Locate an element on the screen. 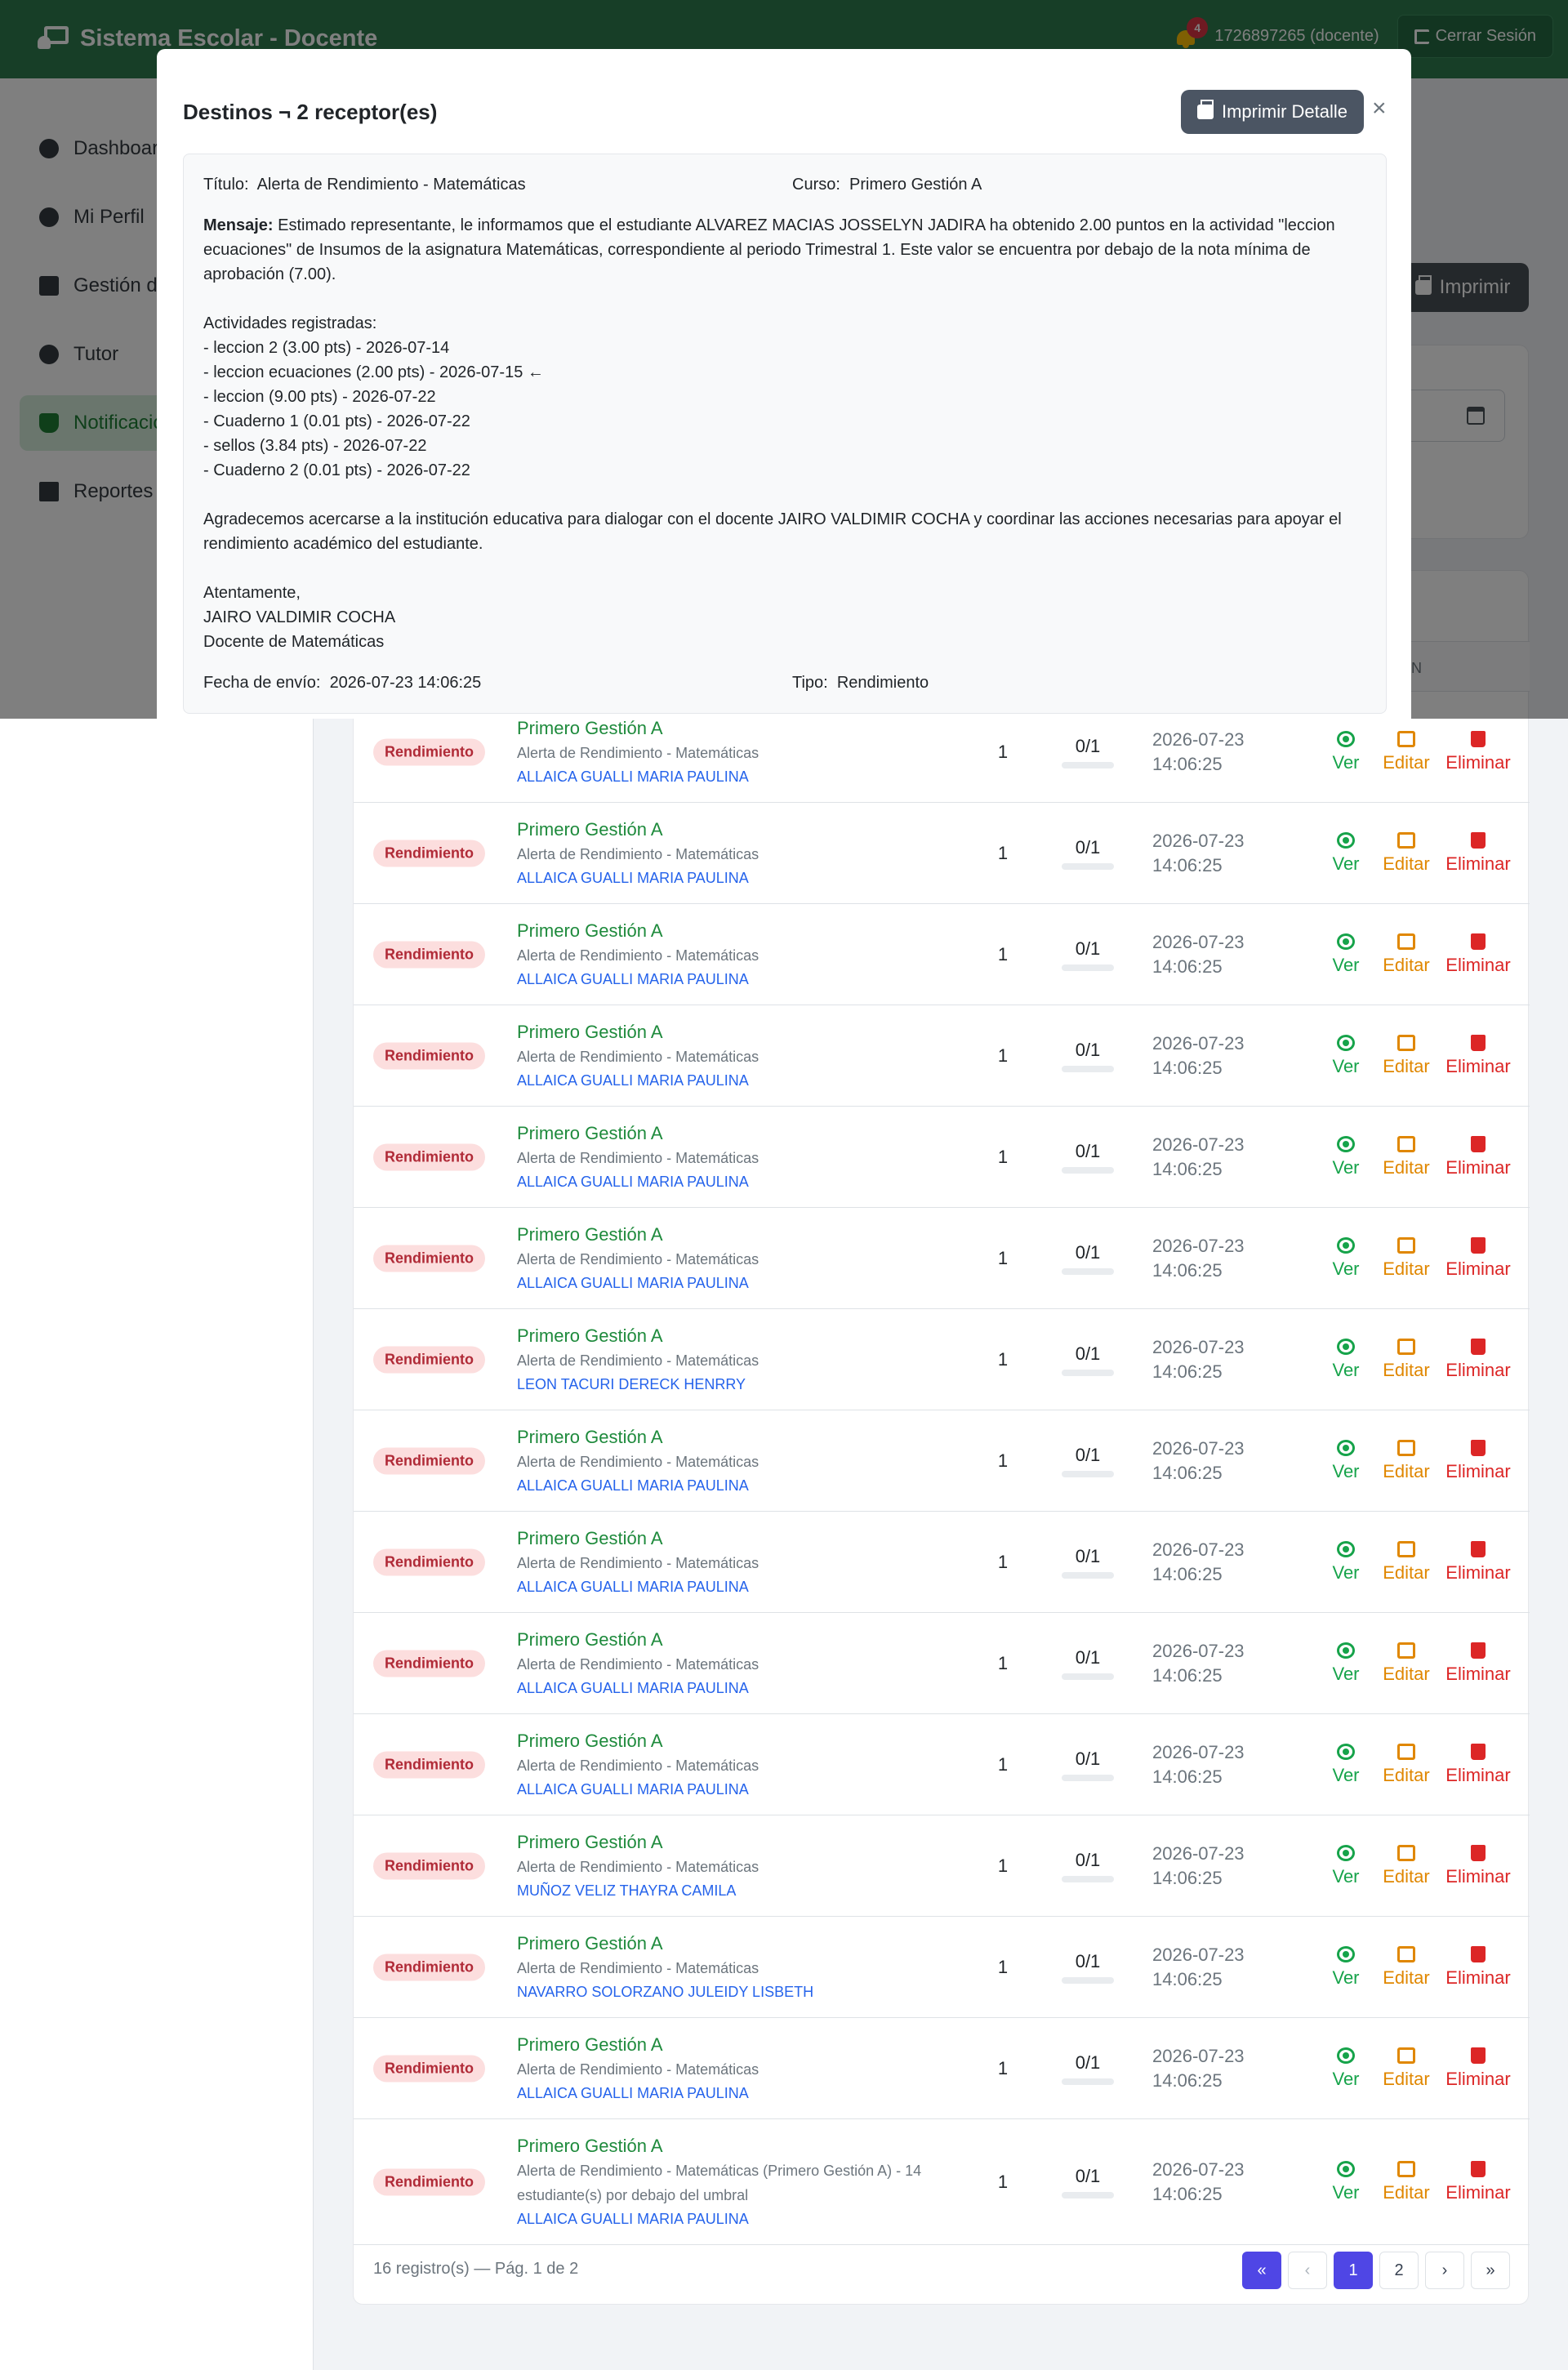 The image size is (1568, 2370). eye-icon is located at coordinates (1346, 1548).